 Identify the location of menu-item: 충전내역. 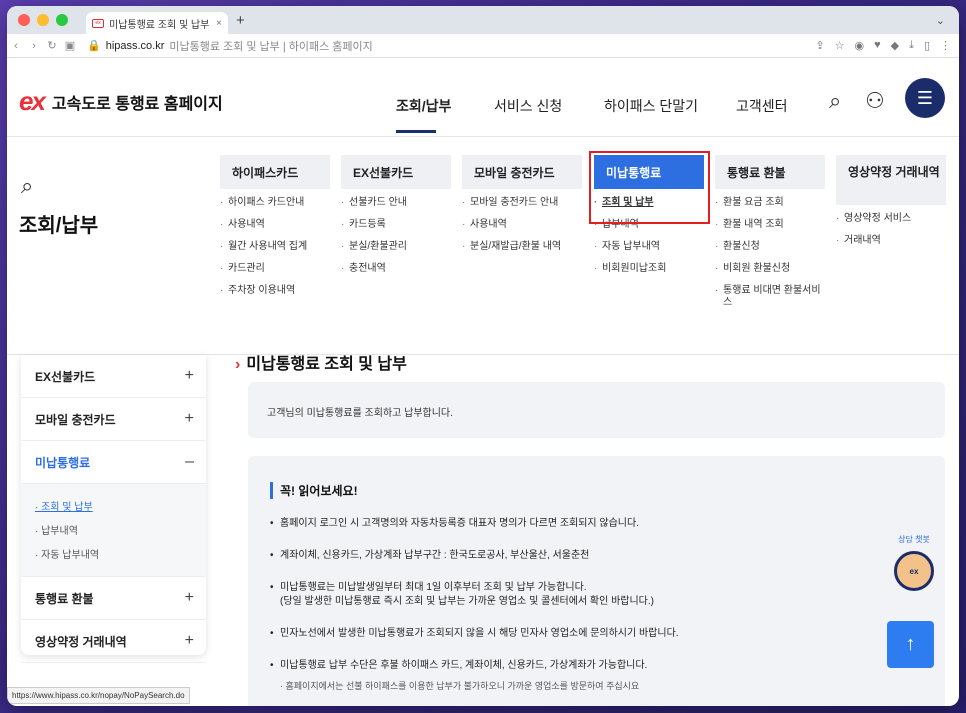
(396, 269).